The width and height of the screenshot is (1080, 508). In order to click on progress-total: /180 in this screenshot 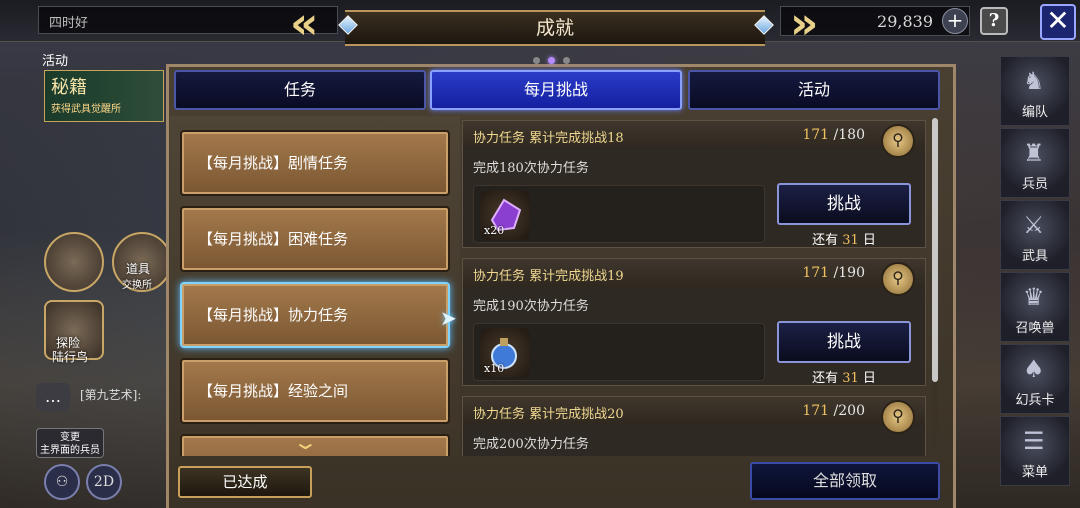, I will do `click(849, 135)`.